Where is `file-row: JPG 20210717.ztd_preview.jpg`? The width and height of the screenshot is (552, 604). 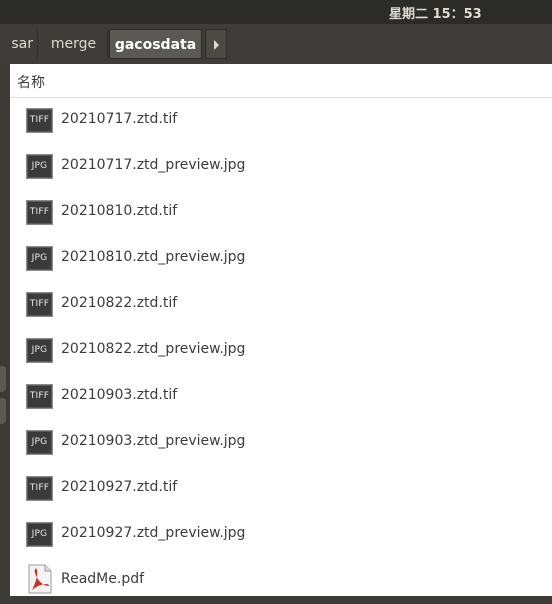 file-row: JPG 20210717.ztd_preview.jpg is located at coordinates (281, 167).